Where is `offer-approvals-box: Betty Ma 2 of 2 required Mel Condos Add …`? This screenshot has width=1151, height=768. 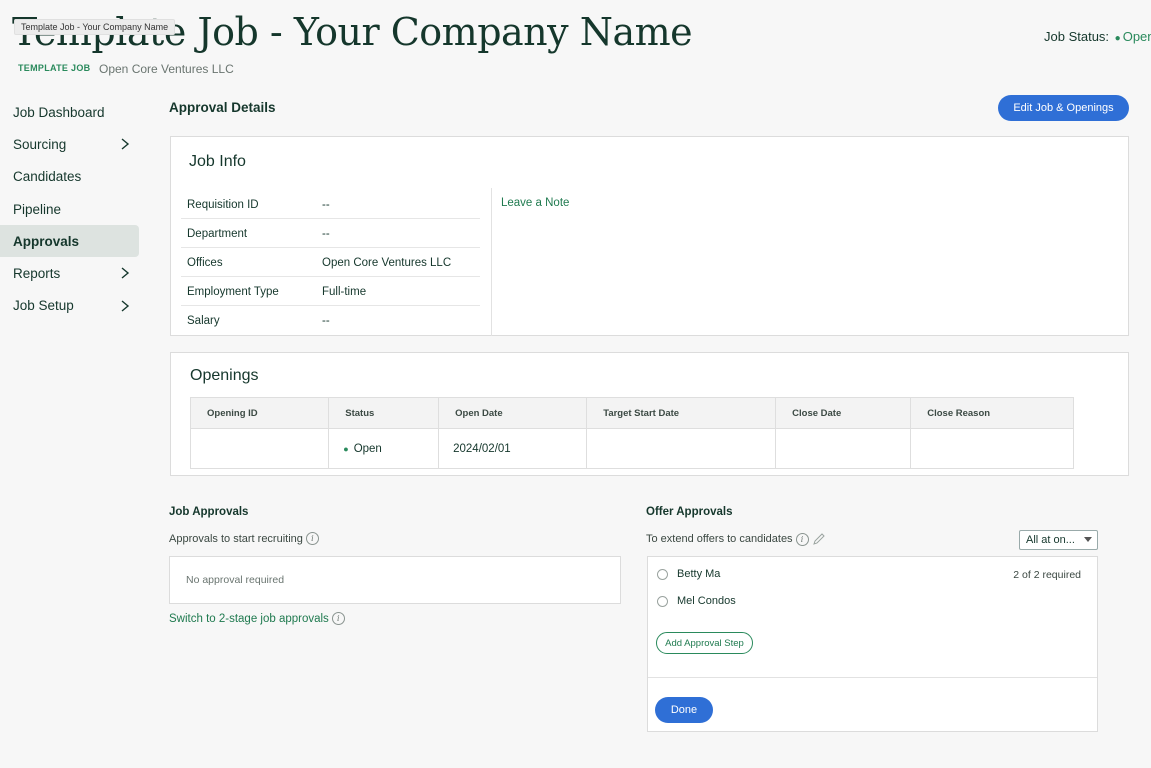
offer-approvals-box: Betty Ma 2 of 2 required Mel Condos Add … is located at coordinates (872, 644).